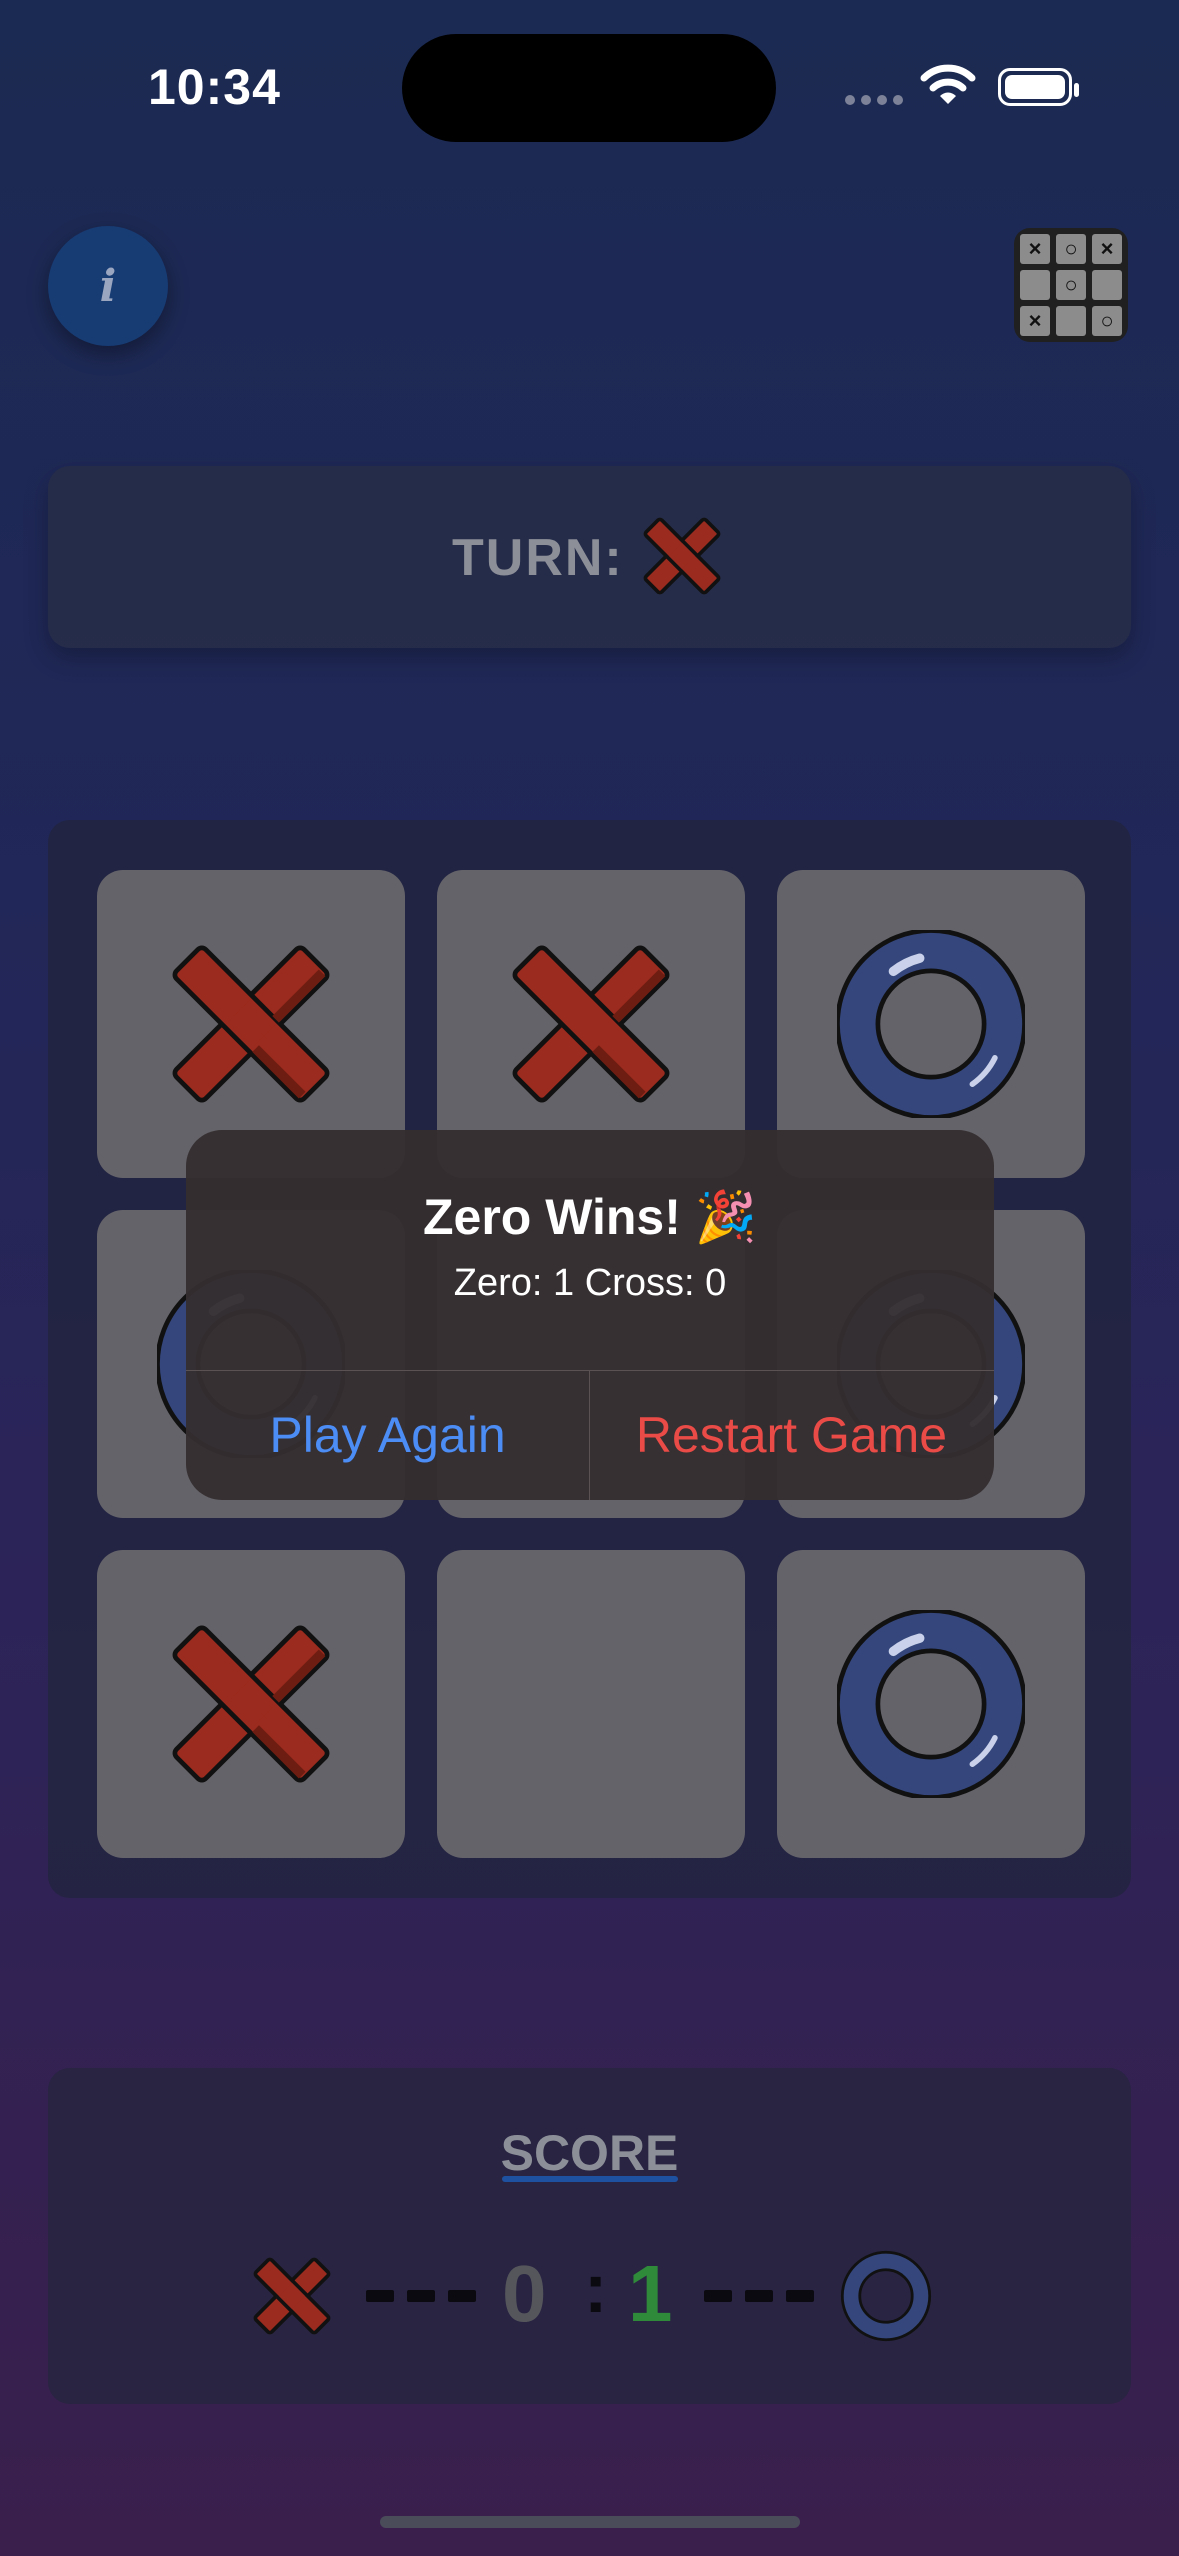  I want to click on home-indicator, so click(590, 2522).